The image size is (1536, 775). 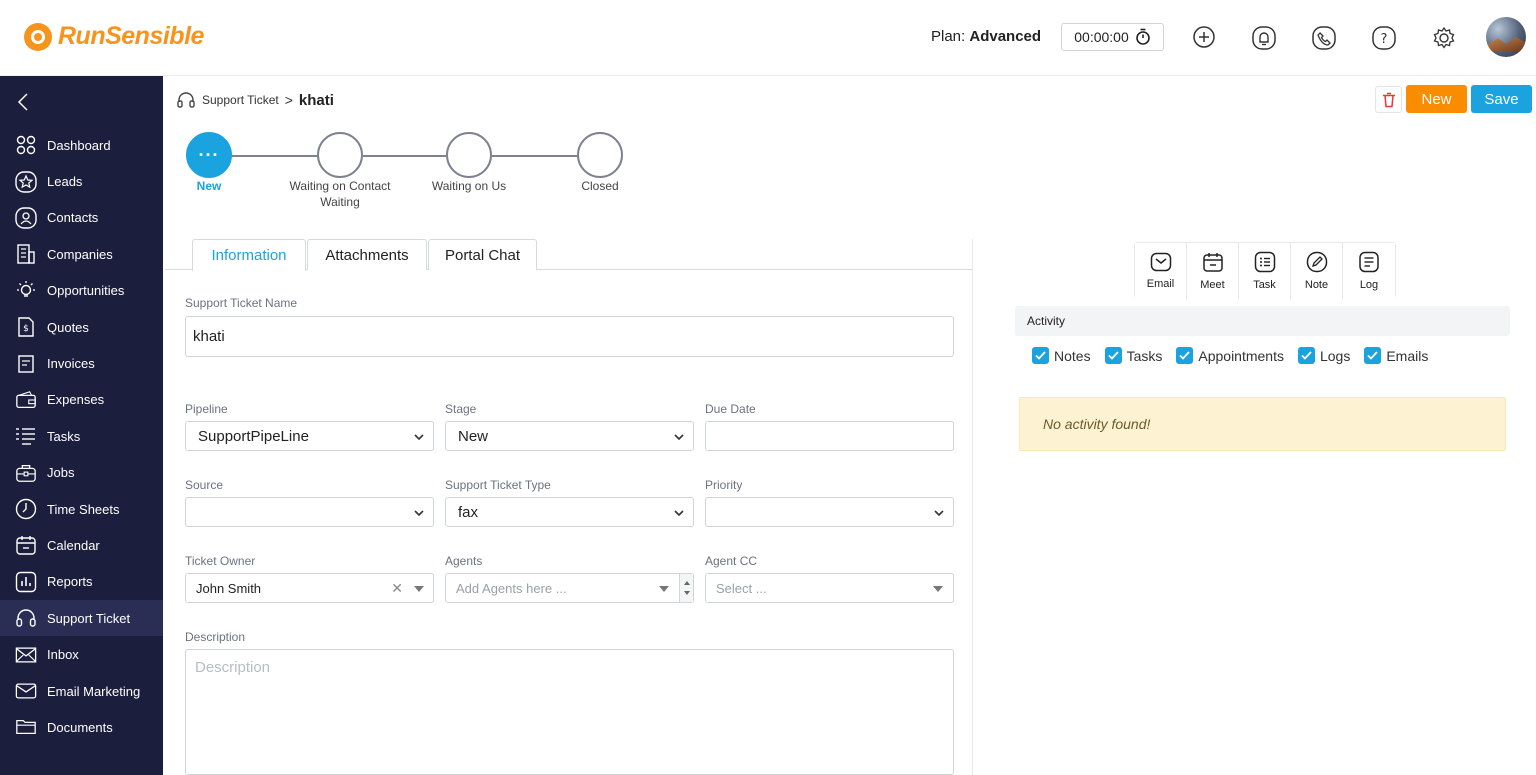 What do you see at coordinates (1264, 38) in the screenshot?
I see `bell-icon` at bounding box center [1264, 38].